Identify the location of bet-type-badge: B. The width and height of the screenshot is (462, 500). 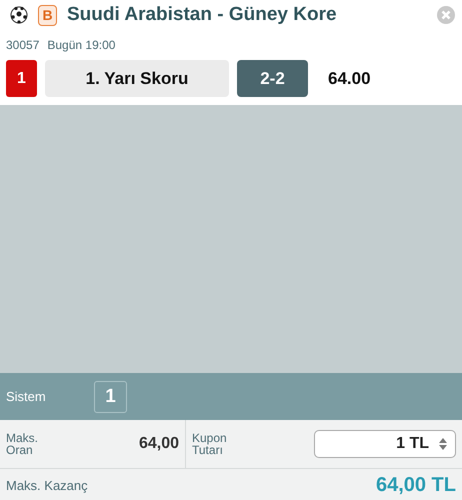
(47, 15).